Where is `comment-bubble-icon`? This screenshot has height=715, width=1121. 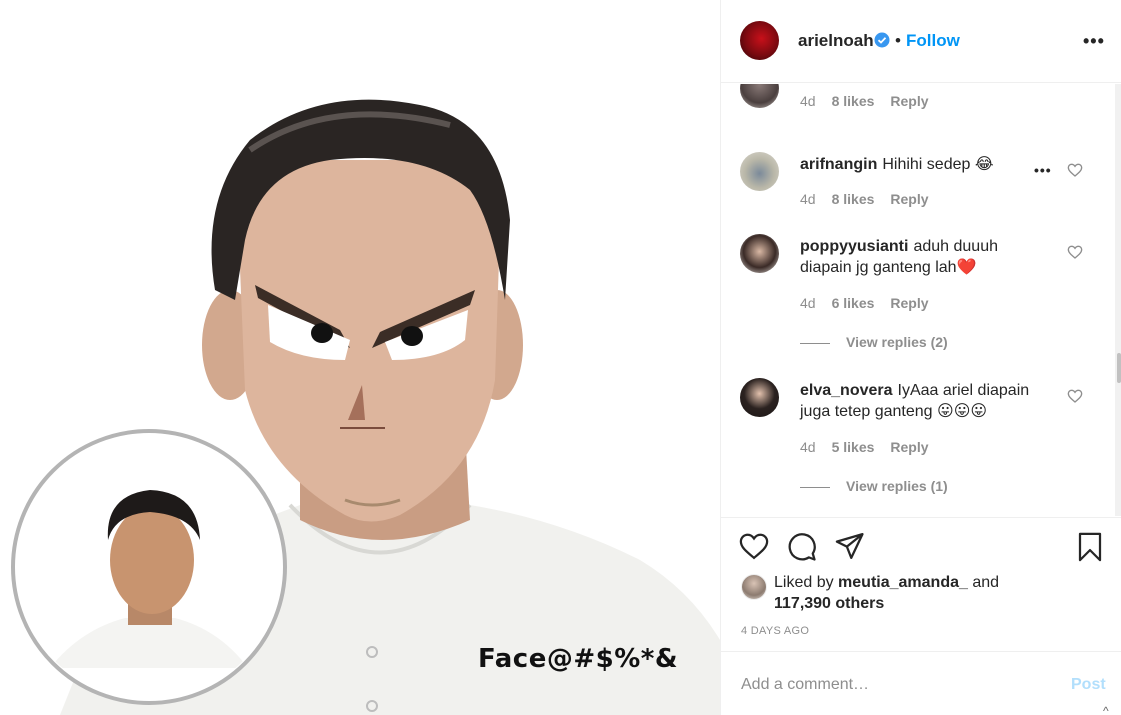
comment-bubble-icon is located at coordinates (802, 547).